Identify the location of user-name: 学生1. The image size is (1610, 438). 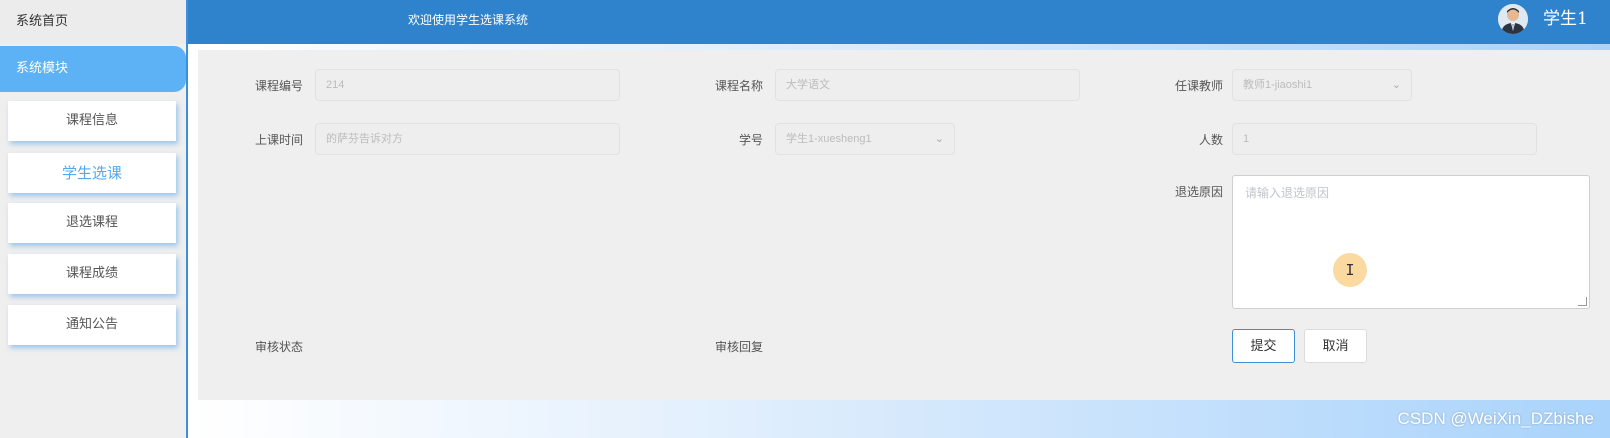
(1565, 19).